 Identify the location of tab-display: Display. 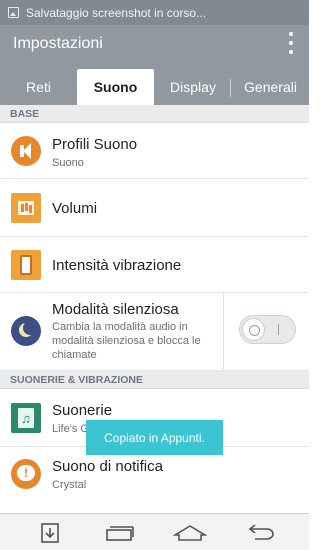
(193, 87).